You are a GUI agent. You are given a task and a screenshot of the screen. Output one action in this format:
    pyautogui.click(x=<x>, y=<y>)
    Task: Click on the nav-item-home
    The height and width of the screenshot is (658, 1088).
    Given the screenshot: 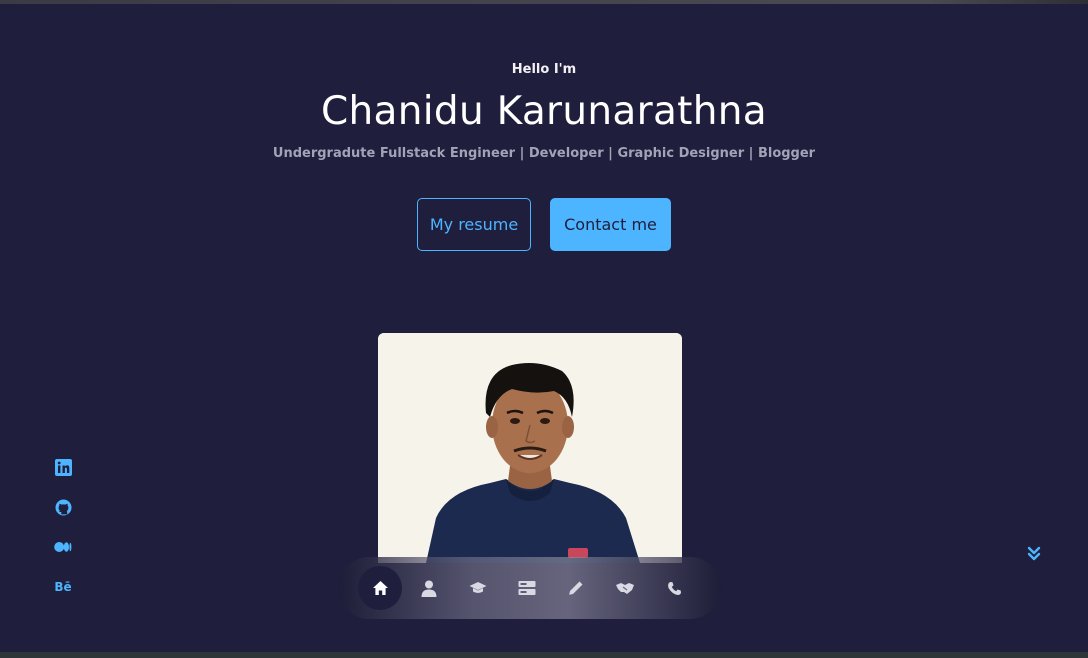 What is the action you would take?
    pyautogui.click(x=380, y=588)
    